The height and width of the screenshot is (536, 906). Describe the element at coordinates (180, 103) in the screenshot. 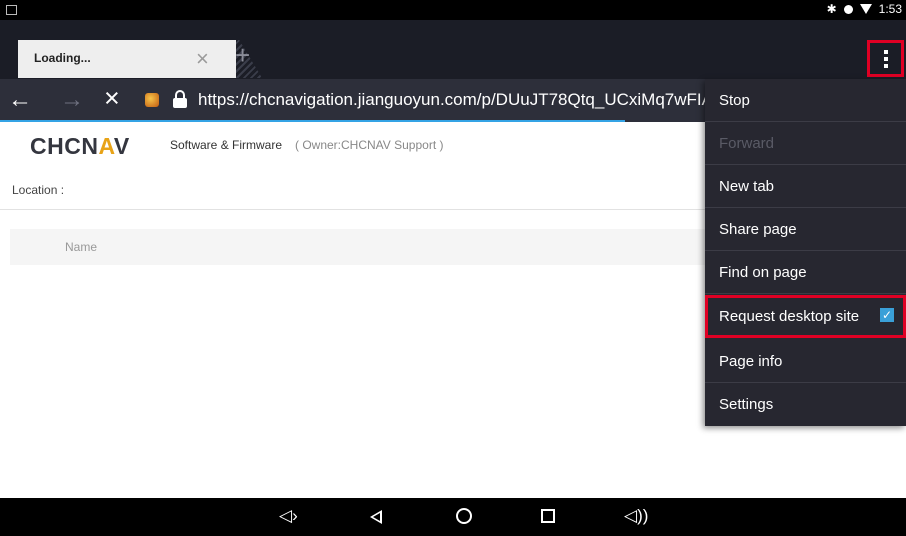

I see `lock-body` at that location.